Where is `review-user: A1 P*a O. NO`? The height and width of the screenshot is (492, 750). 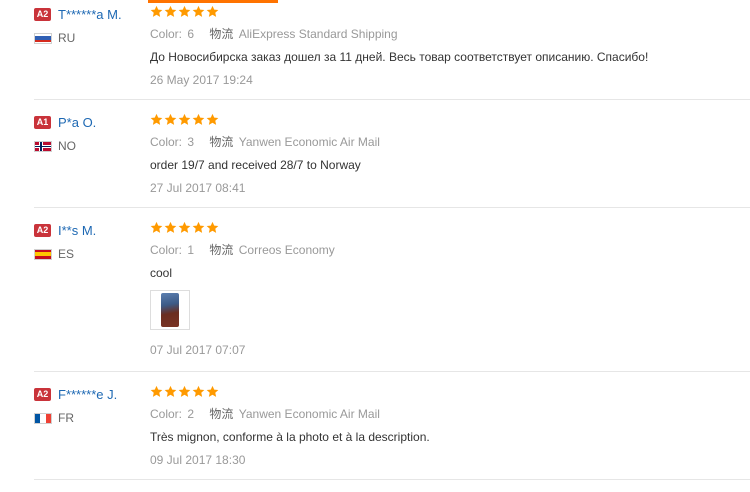
review-user: A1 P*a O. NO is located at coordinates (65, 133).